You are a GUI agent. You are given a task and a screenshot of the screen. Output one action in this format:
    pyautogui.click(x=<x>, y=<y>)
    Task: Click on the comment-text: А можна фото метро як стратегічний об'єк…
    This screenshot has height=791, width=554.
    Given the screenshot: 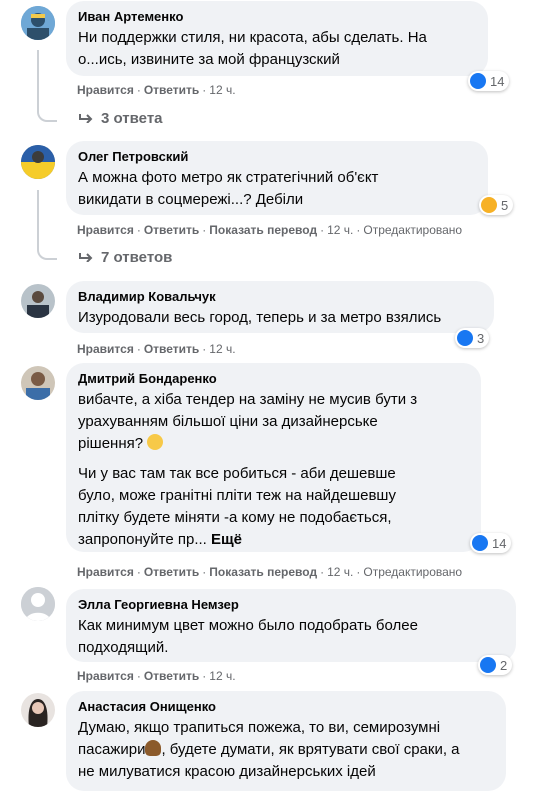 What is the action you would take?
    pyautogui.click(x=228, y=188)
    